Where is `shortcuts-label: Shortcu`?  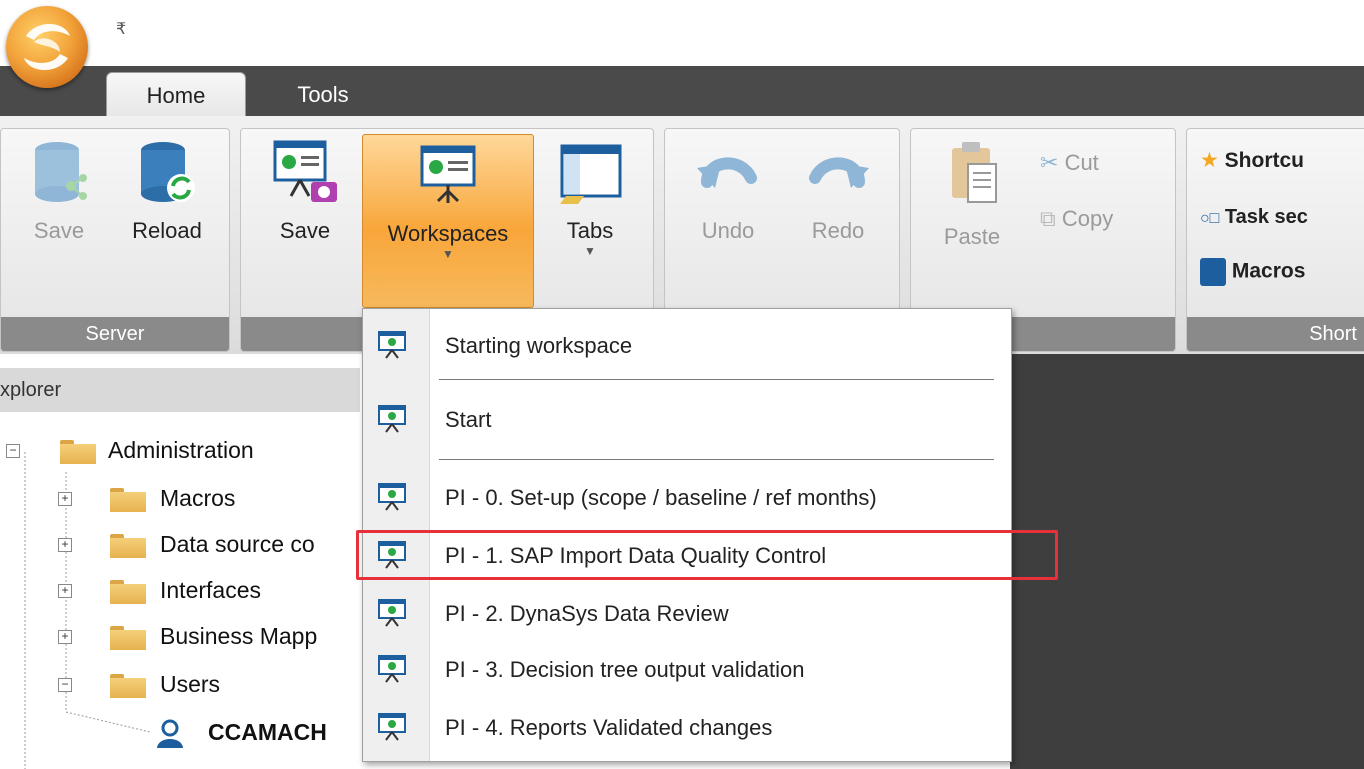
shortcuts-label: Shortcu is located at coordinates (1264, 160).